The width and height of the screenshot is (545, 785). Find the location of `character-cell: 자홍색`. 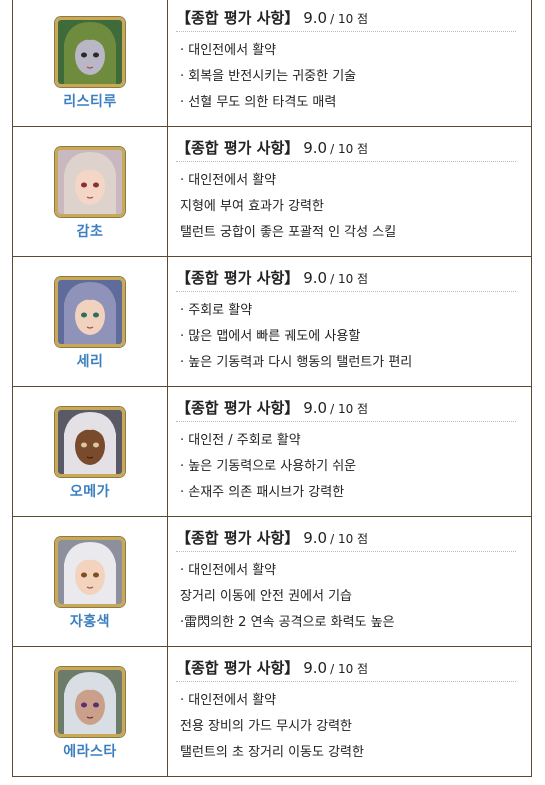

character-cell: 자홍색 is located at coordinates (90, 581).